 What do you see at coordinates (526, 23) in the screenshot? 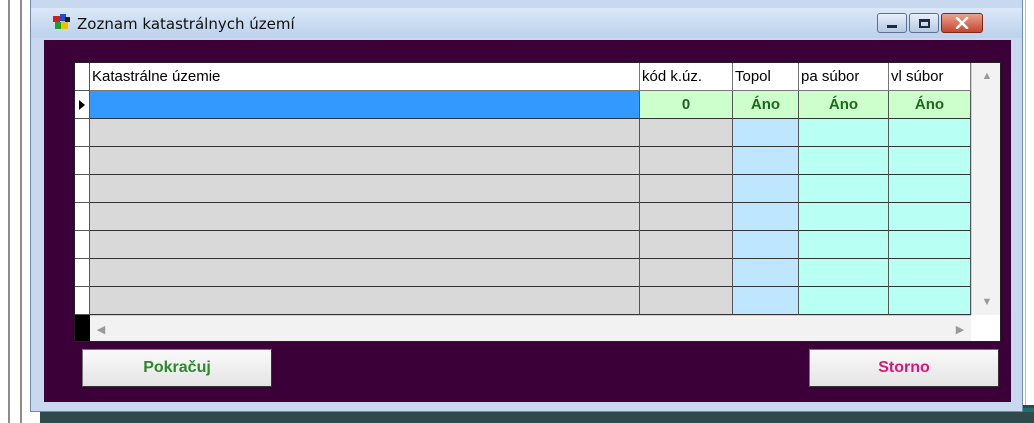
I see `title-bar: Zoznam katastrálnych území` at bounding box center [526, 23].